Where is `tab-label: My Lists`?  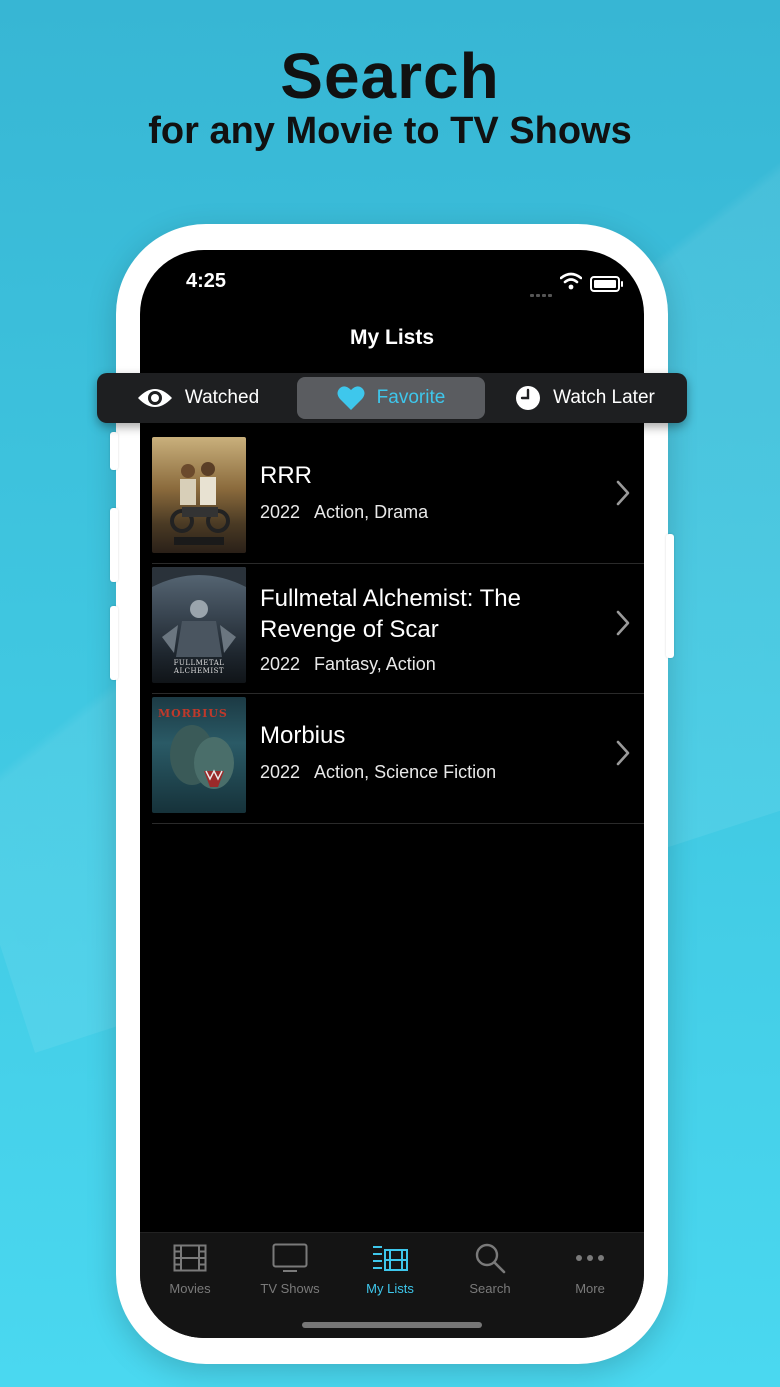
tab-label: My Lists is located at coordinates (390, 1288).